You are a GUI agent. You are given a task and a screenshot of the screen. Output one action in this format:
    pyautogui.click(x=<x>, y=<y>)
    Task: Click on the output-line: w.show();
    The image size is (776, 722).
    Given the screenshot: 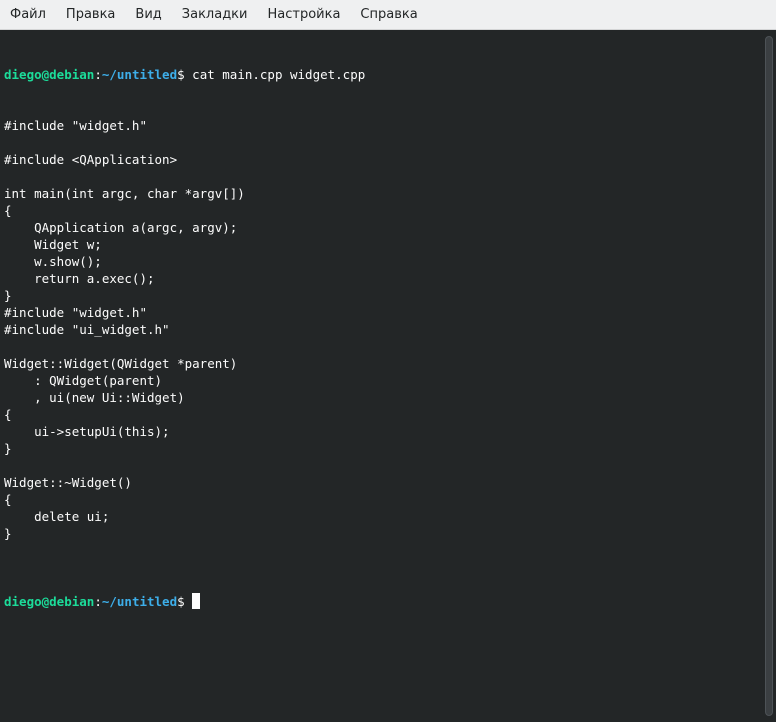 What is the action you would take?
    pyautogui.click(x=53, y=261)
    